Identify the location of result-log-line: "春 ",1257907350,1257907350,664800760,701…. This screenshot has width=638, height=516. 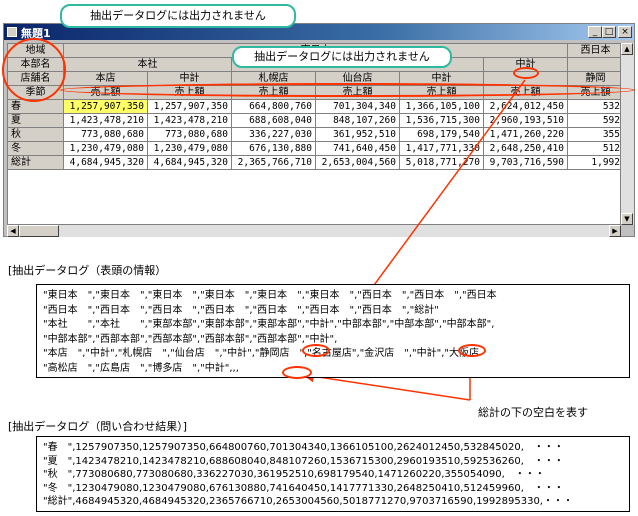
(303, 447).